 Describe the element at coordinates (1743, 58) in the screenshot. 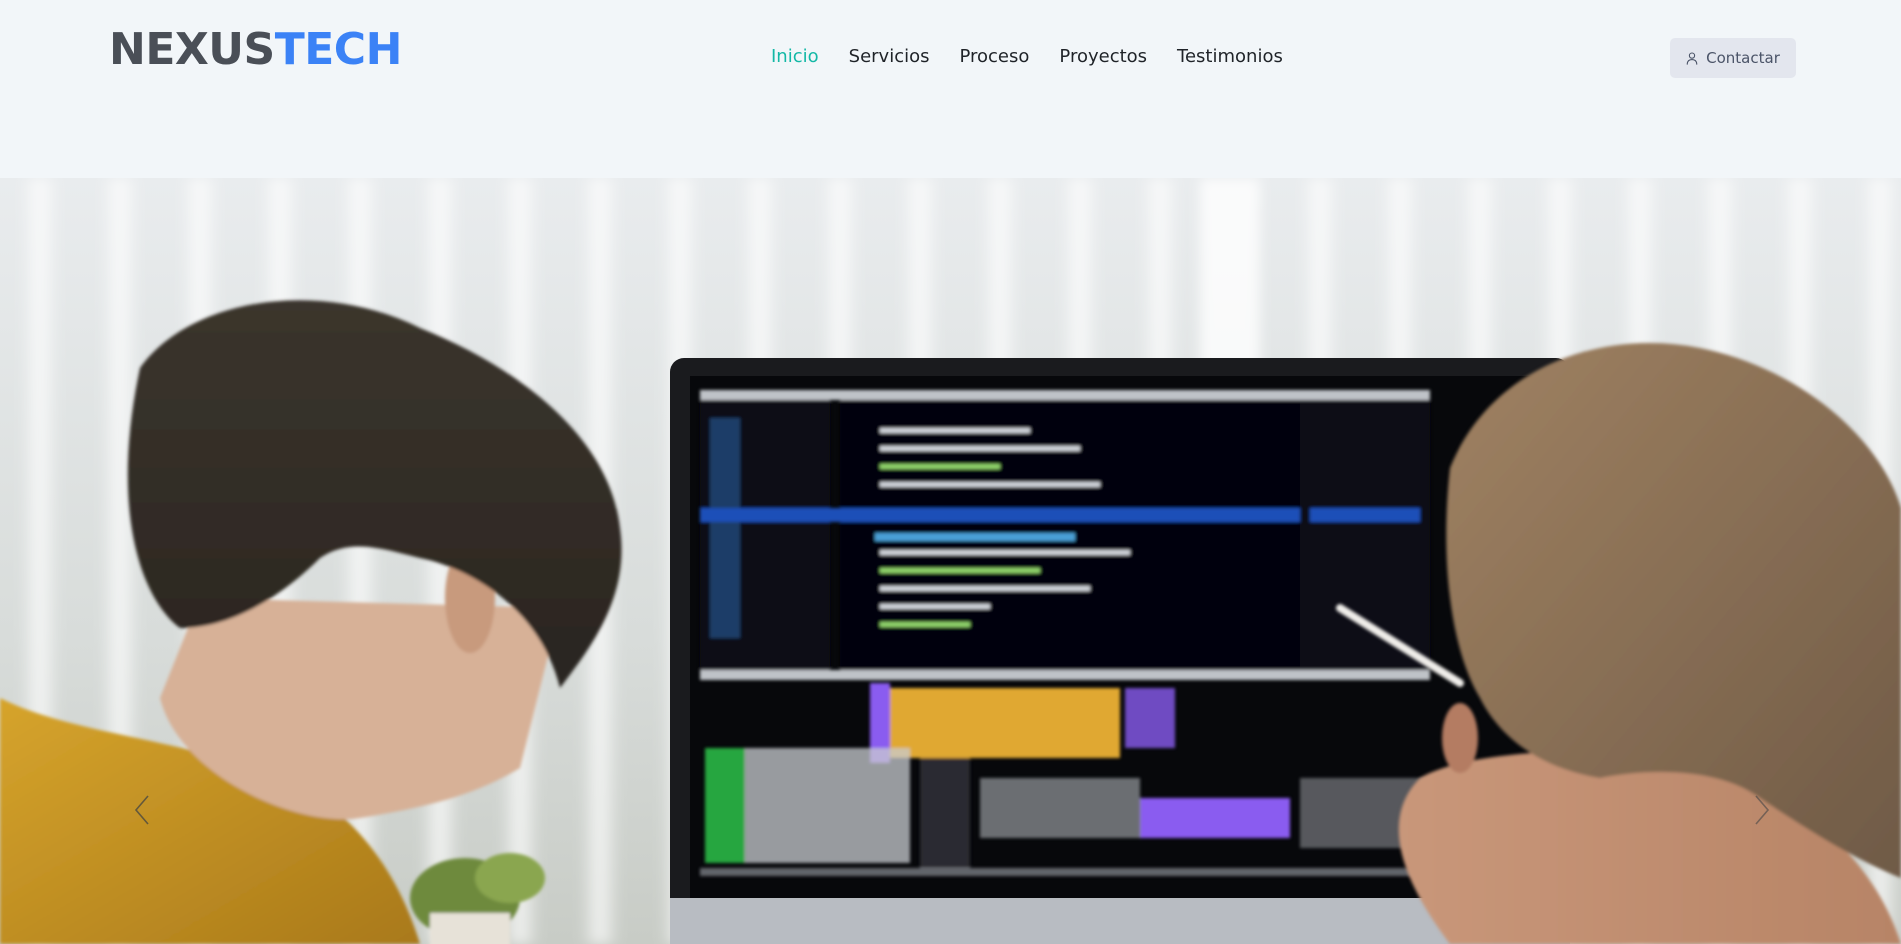

I see `contact-button-label: Contactar` at that location.